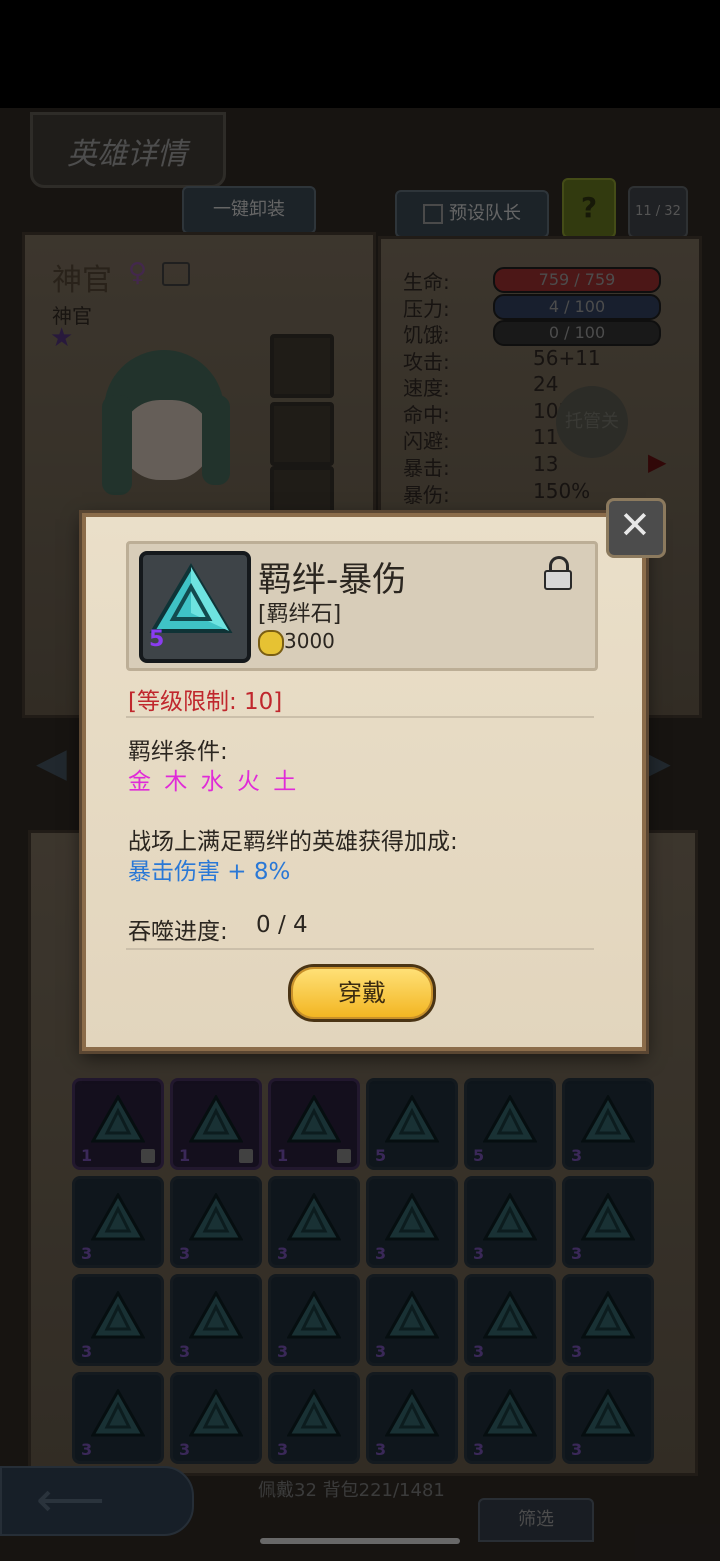 Image resolution: width=720 pixels, height=1561 pixels. What do you see at coordinates (209, 872) in the screenshot?
I see `effect-value: 暴击伤害 + 8%` at bounding box center [209, 872].